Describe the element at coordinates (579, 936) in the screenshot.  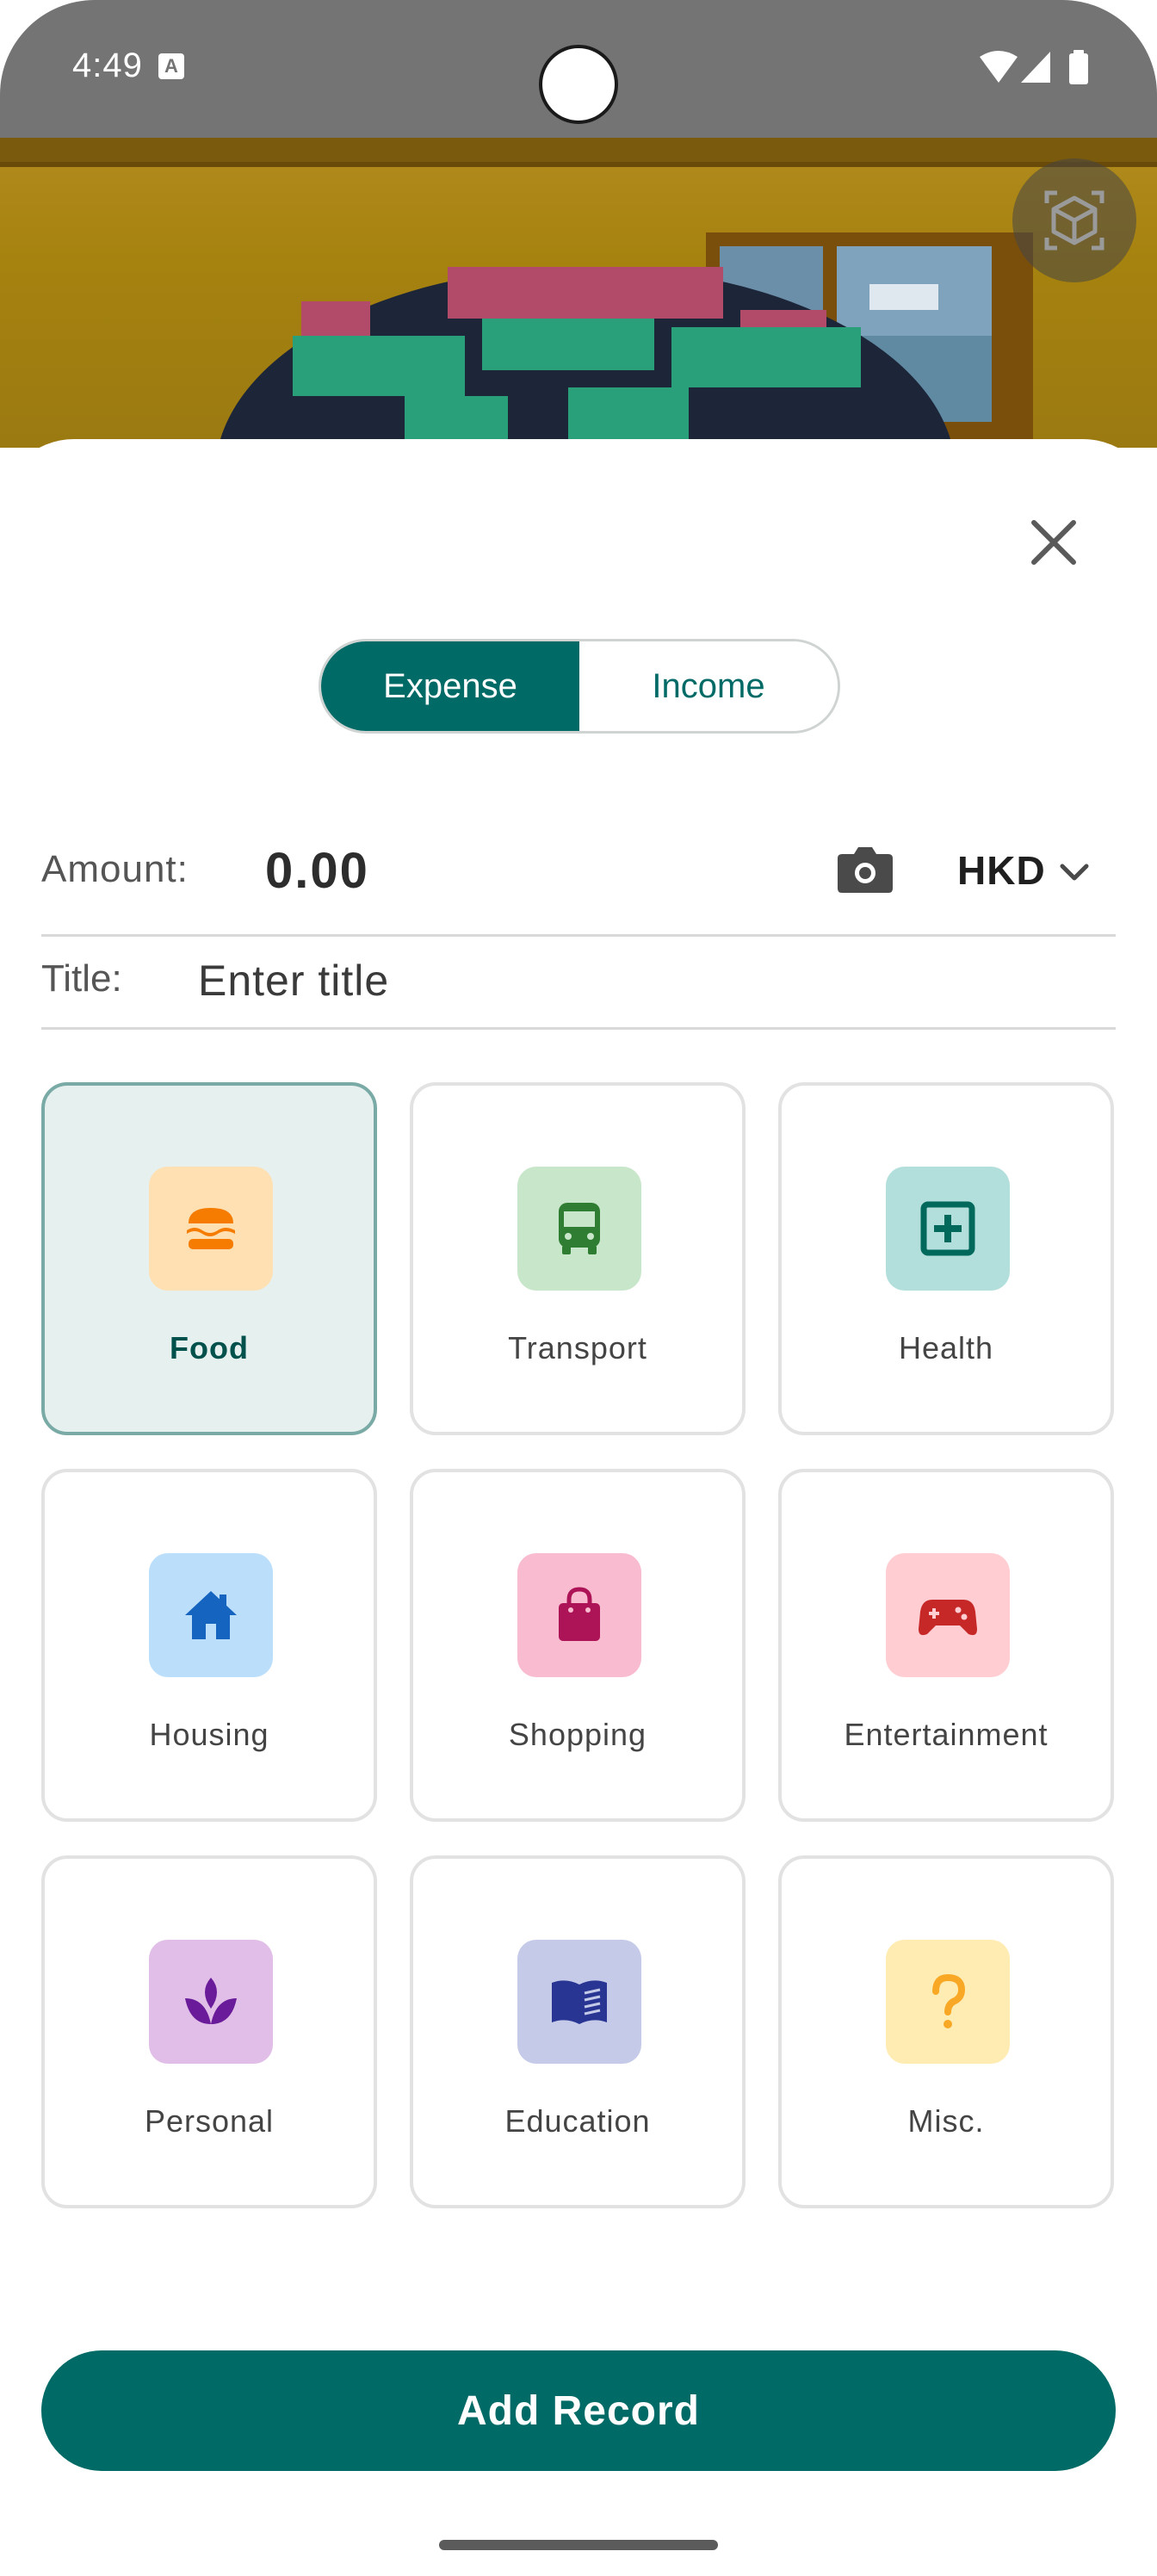
I see `amount-divider` at that location.